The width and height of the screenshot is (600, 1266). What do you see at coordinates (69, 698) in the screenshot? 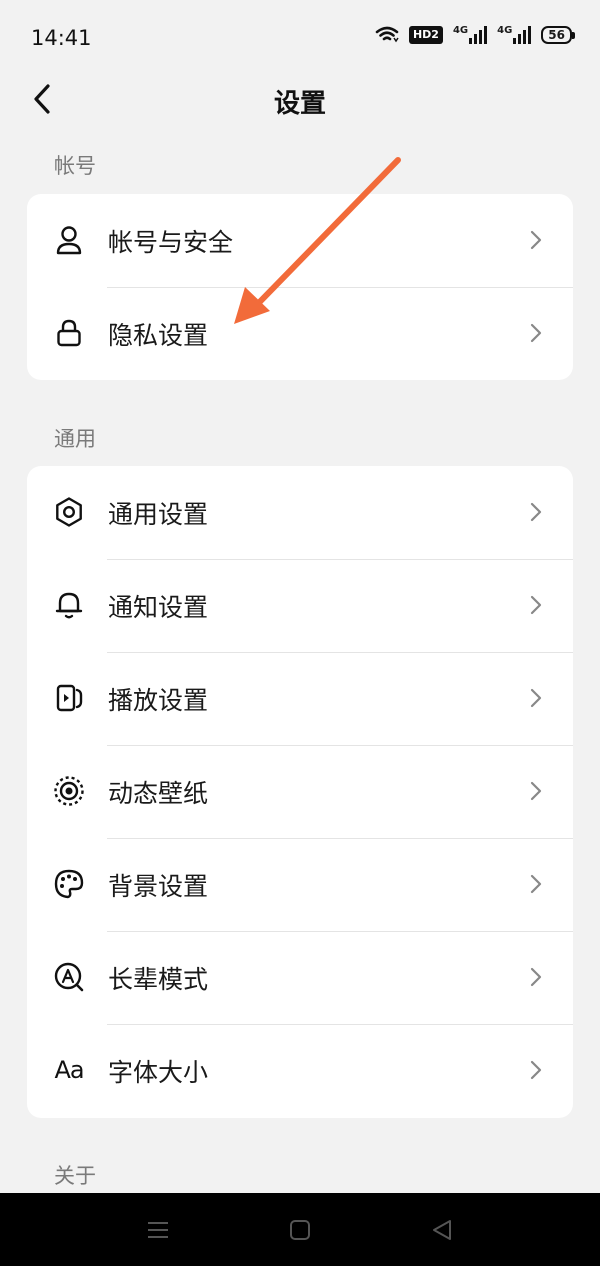
I see `play-card-icon` at bounding box center [69, 698].